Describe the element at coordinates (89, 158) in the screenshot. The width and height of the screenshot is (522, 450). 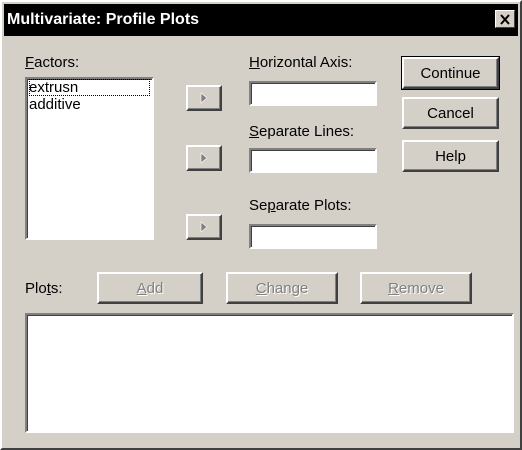
I see `factors-listbox: extrusn additive` at that location.